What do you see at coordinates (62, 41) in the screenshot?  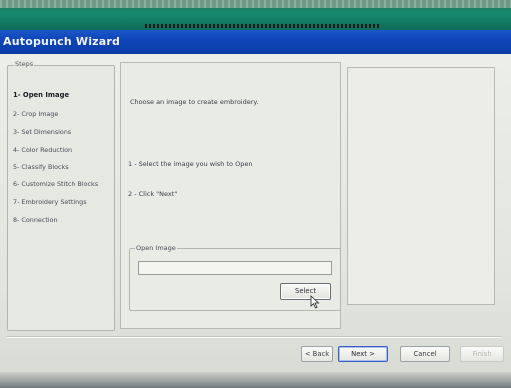 I see `window-title: Autopunch Wizard` at bounding box center [62, 41].